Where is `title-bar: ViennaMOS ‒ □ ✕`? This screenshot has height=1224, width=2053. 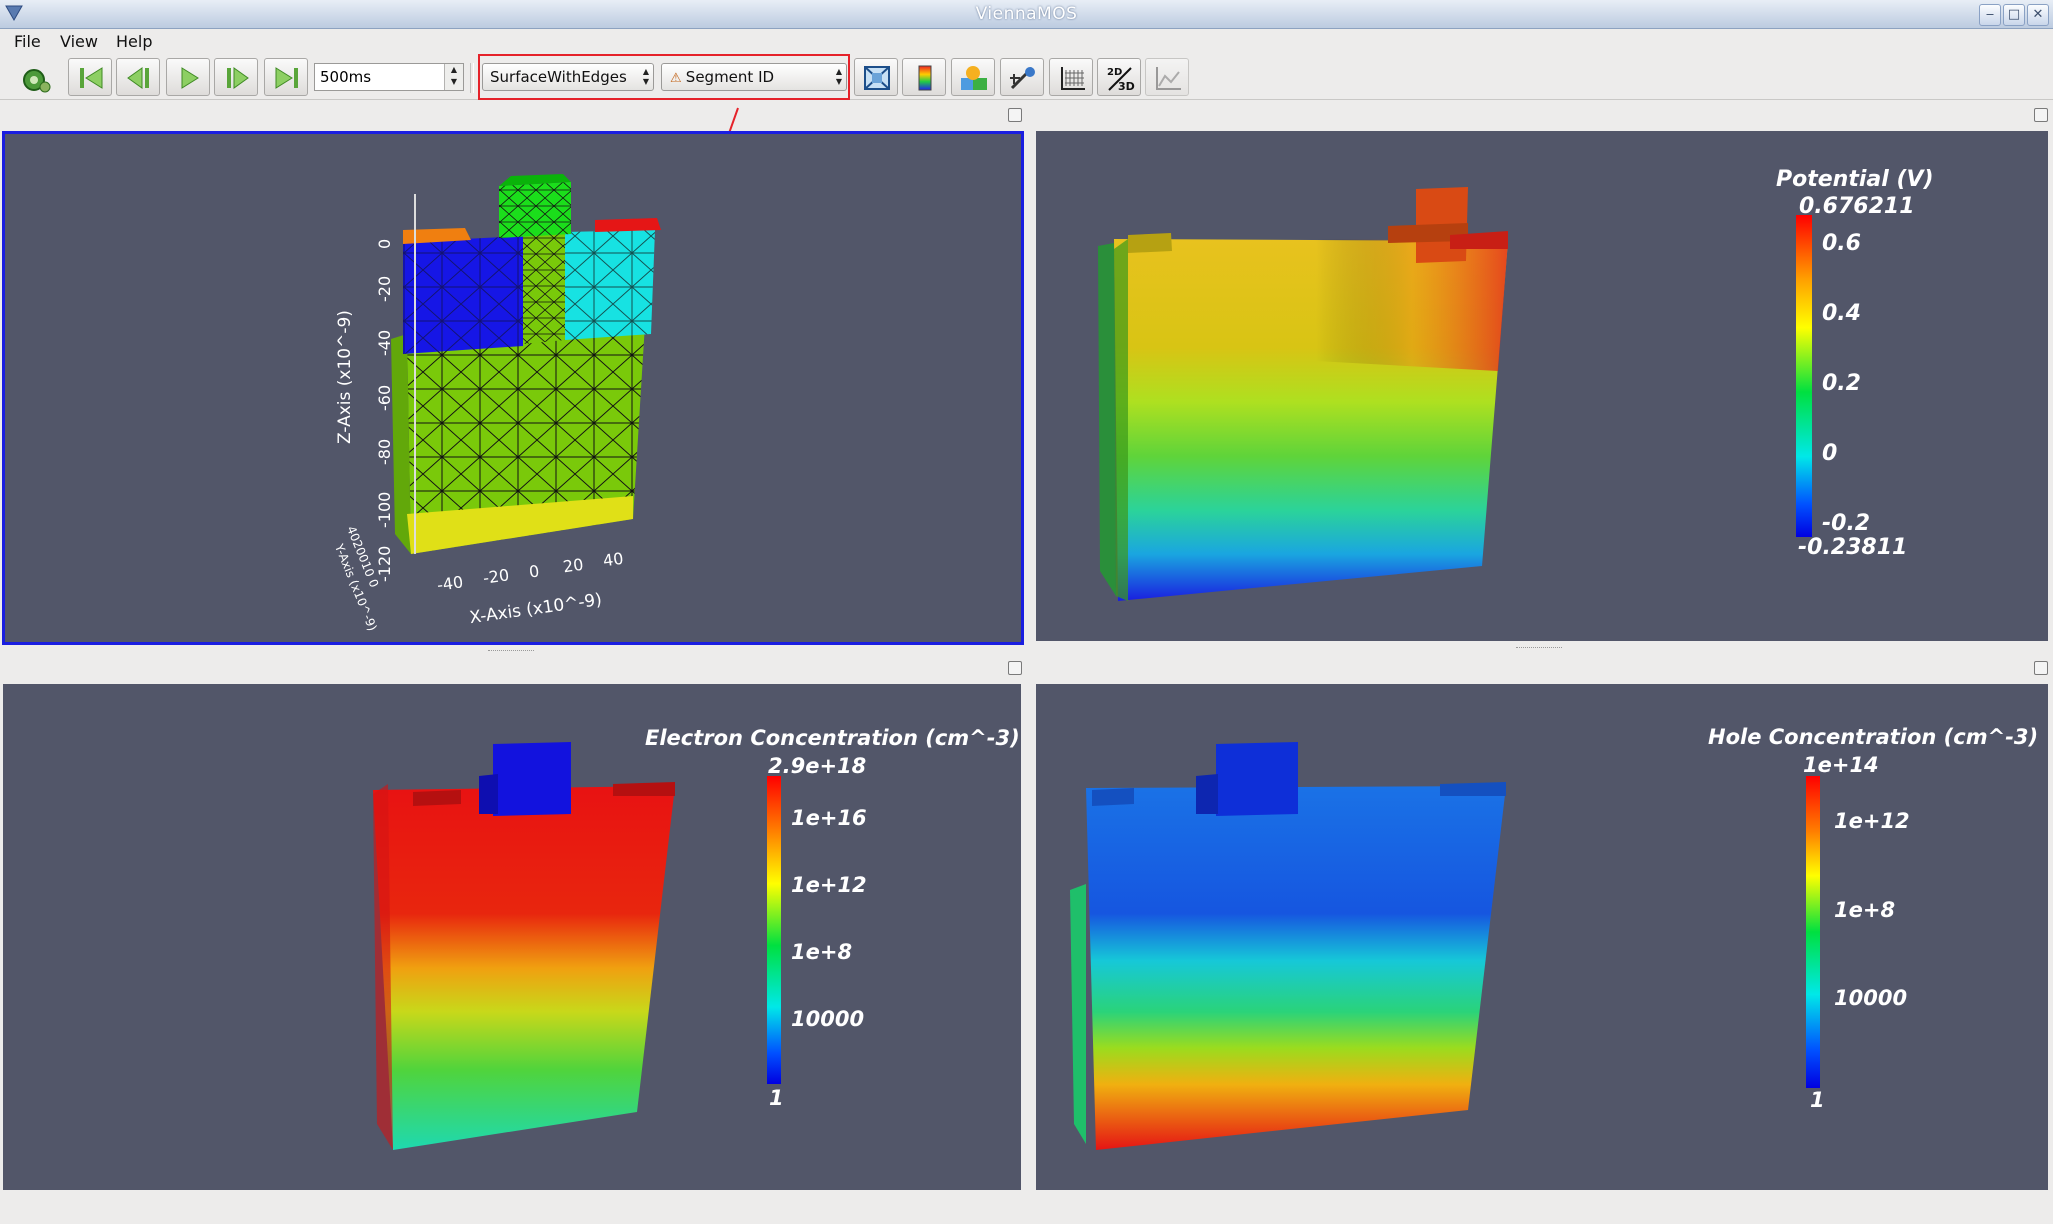 title-bar: ViennaMOS ‒ □ ✕ is located at coordinates (1026, 14).